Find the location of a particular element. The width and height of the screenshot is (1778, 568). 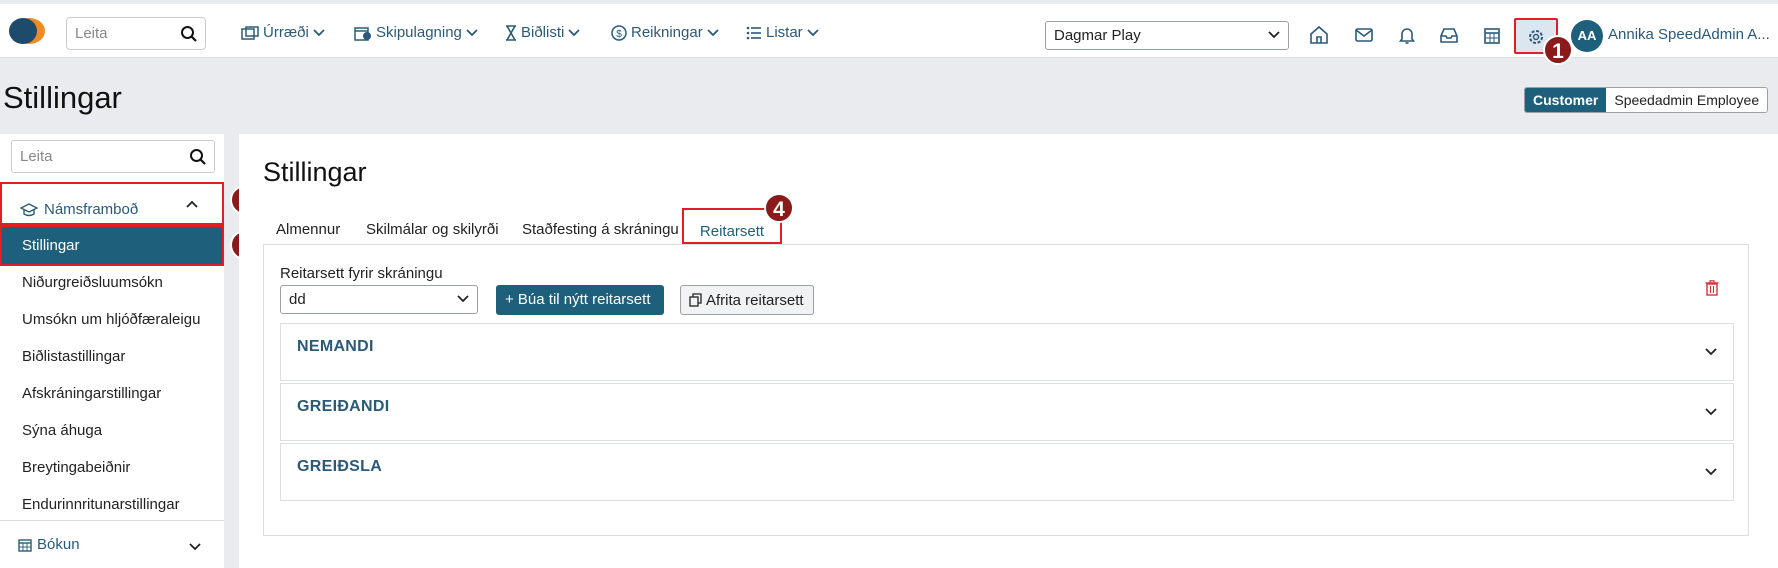

sidebar-group-bokun: Bókun is located at coordinates (112, 544).